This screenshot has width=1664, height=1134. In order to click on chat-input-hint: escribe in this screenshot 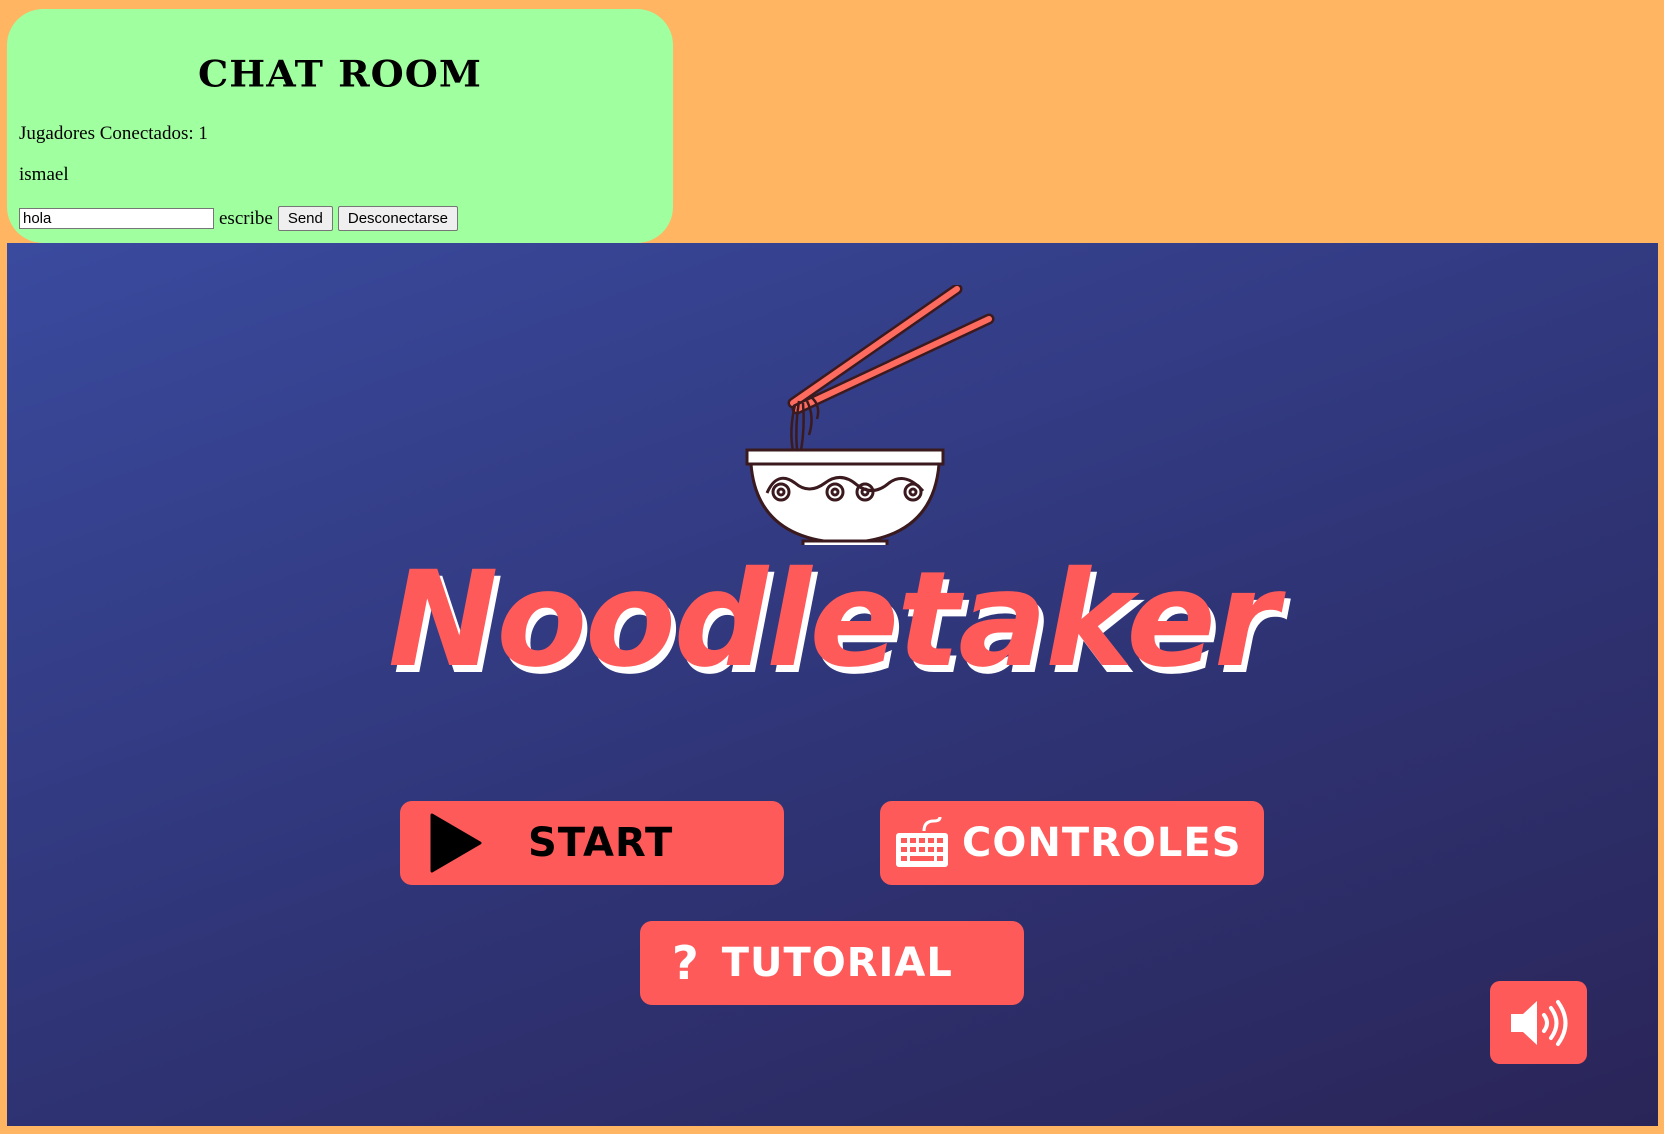, I will do `click(246, 218)`.